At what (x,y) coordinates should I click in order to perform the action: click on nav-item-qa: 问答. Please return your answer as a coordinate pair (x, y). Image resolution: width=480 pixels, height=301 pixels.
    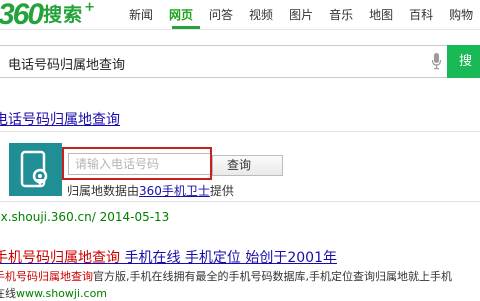
    Looking at the image, I should click on (221, 15).